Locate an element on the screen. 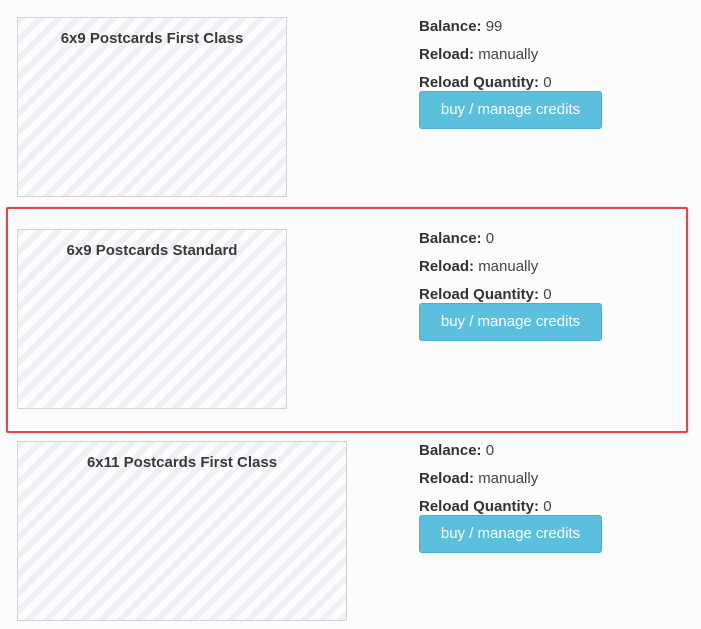  product-thumbnail: 6x9 Postcards First Class is located at coordinates (152, 107).